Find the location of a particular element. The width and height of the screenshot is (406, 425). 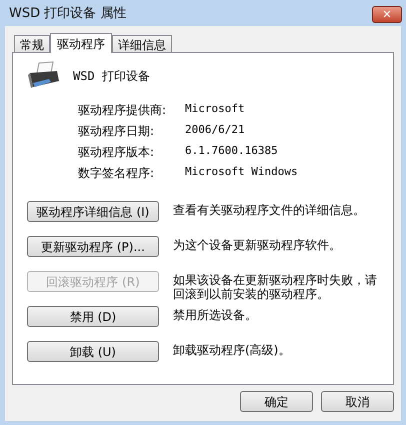

property-value: Microsoft Windows is located at coordinates (241, 172).